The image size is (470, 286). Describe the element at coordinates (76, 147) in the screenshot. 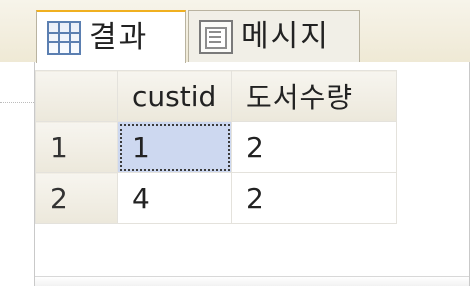

I see `row-number-cell: 1` at that location.